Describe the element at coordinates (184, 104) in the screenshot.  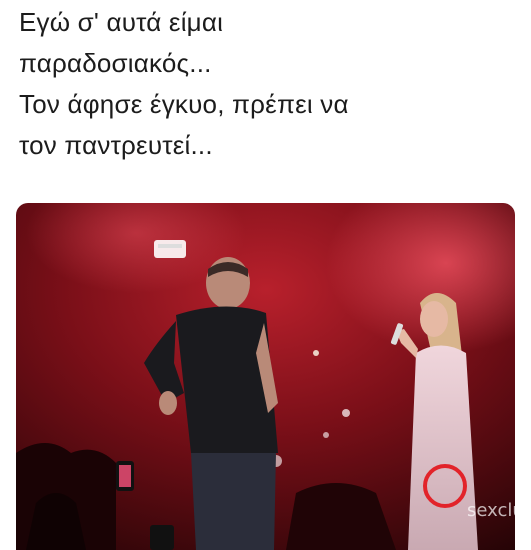
I see `caption-line-3: Τον άφησε έγκυο, πρέπει να` at that location.